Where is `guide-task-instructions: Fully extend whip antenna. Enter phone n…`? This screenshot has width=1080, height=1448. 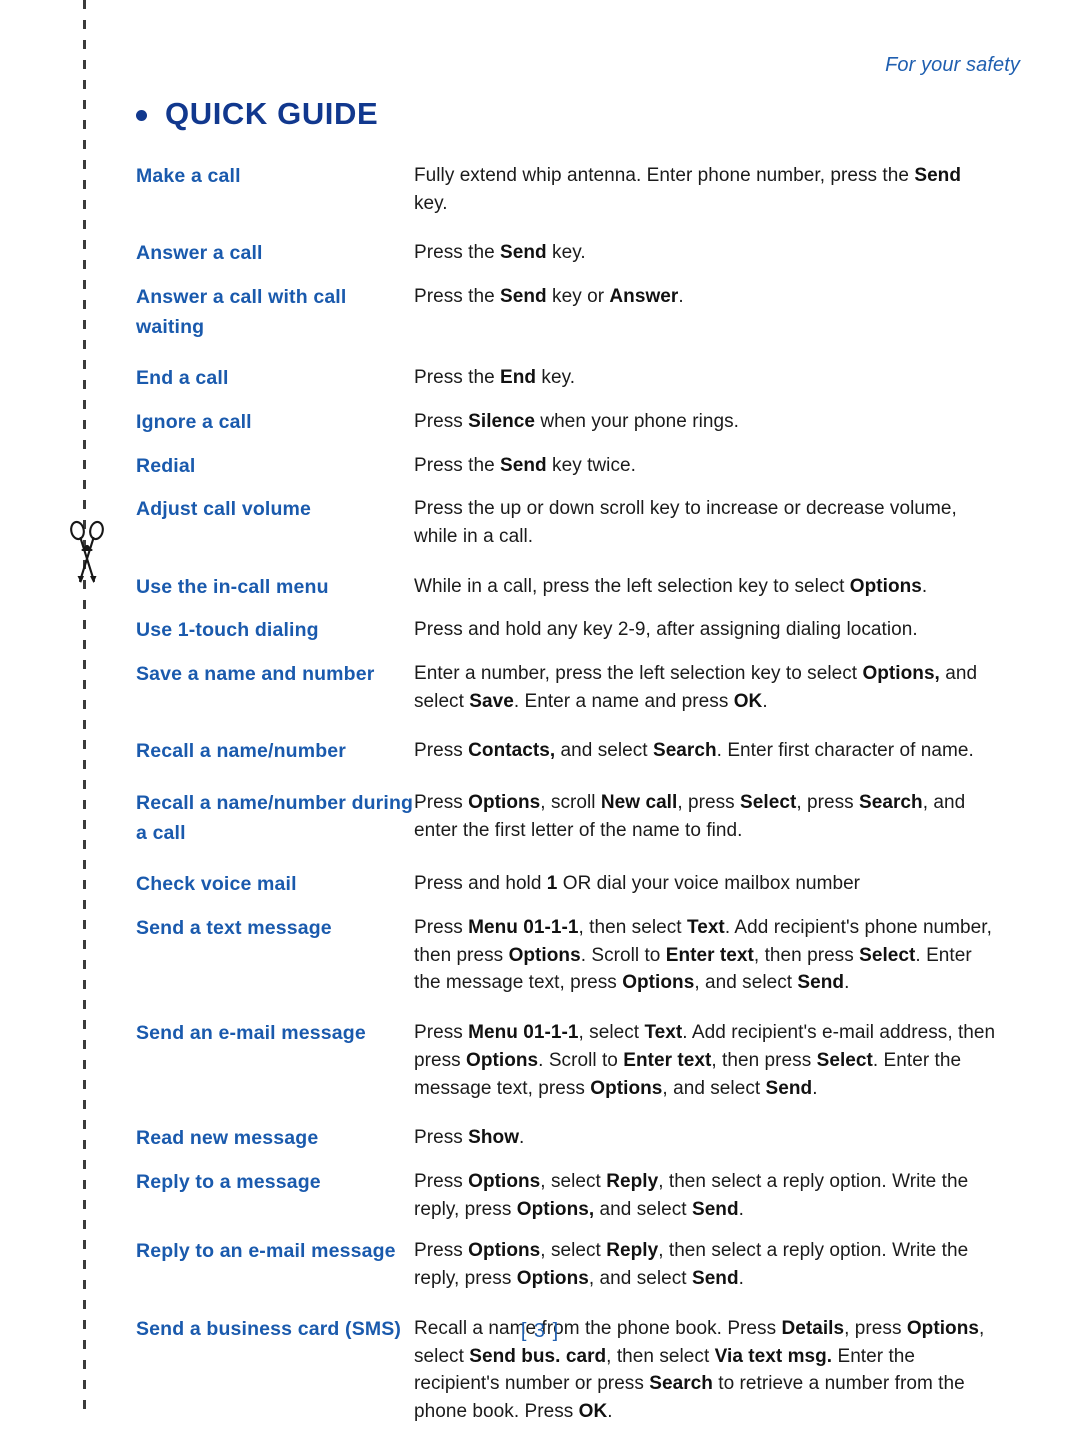
guide-task-instructions: Fully extend whip antenna. Enter phone n… is located at coordinates (687, 189).